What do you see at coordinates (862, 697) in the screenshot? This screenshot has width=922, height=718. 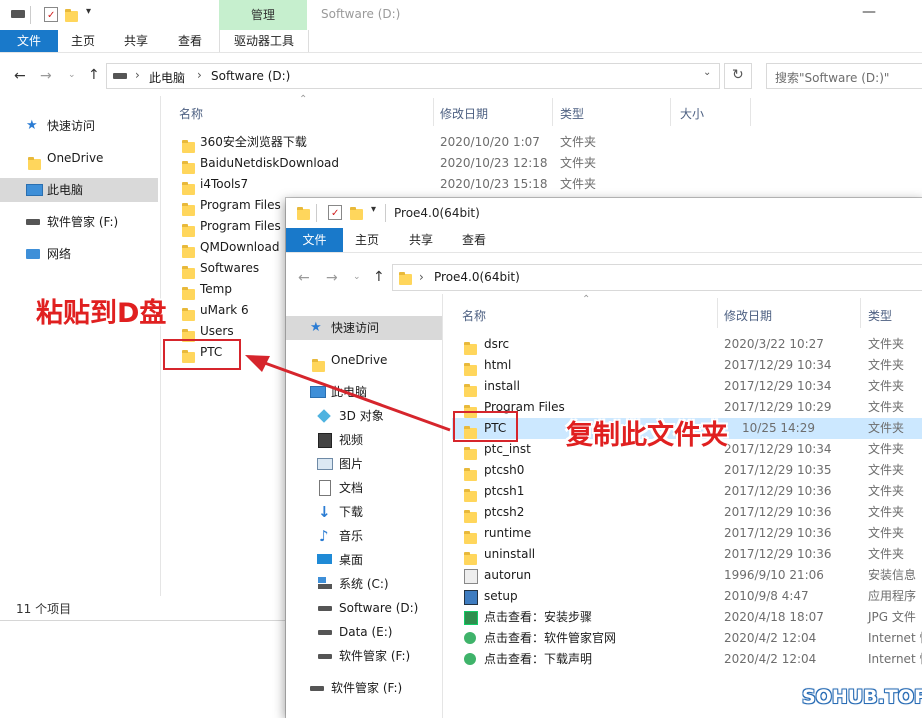 I see `watermark: SOHUB.TOP` at bounding box center [862, 697].